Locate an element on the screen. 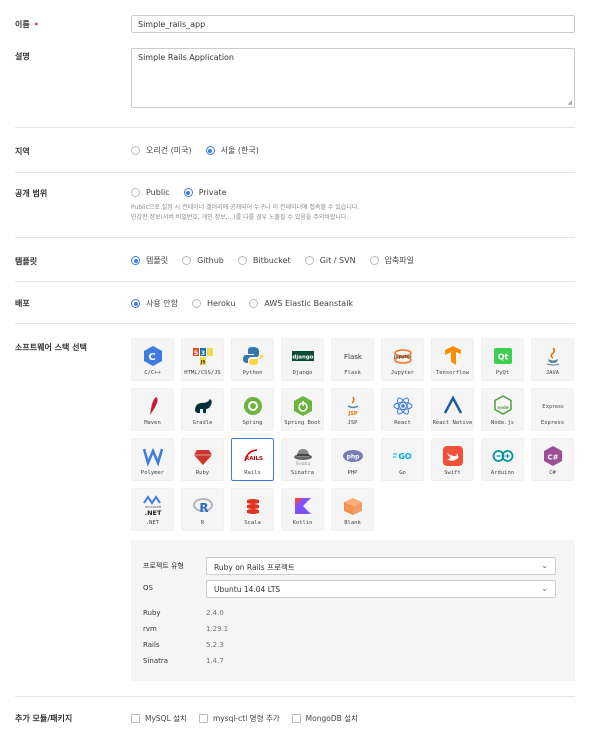 This screenshot has width=590, height=738. region-radio-label: 오리건 (미국) is located at coordinates (169, 150).